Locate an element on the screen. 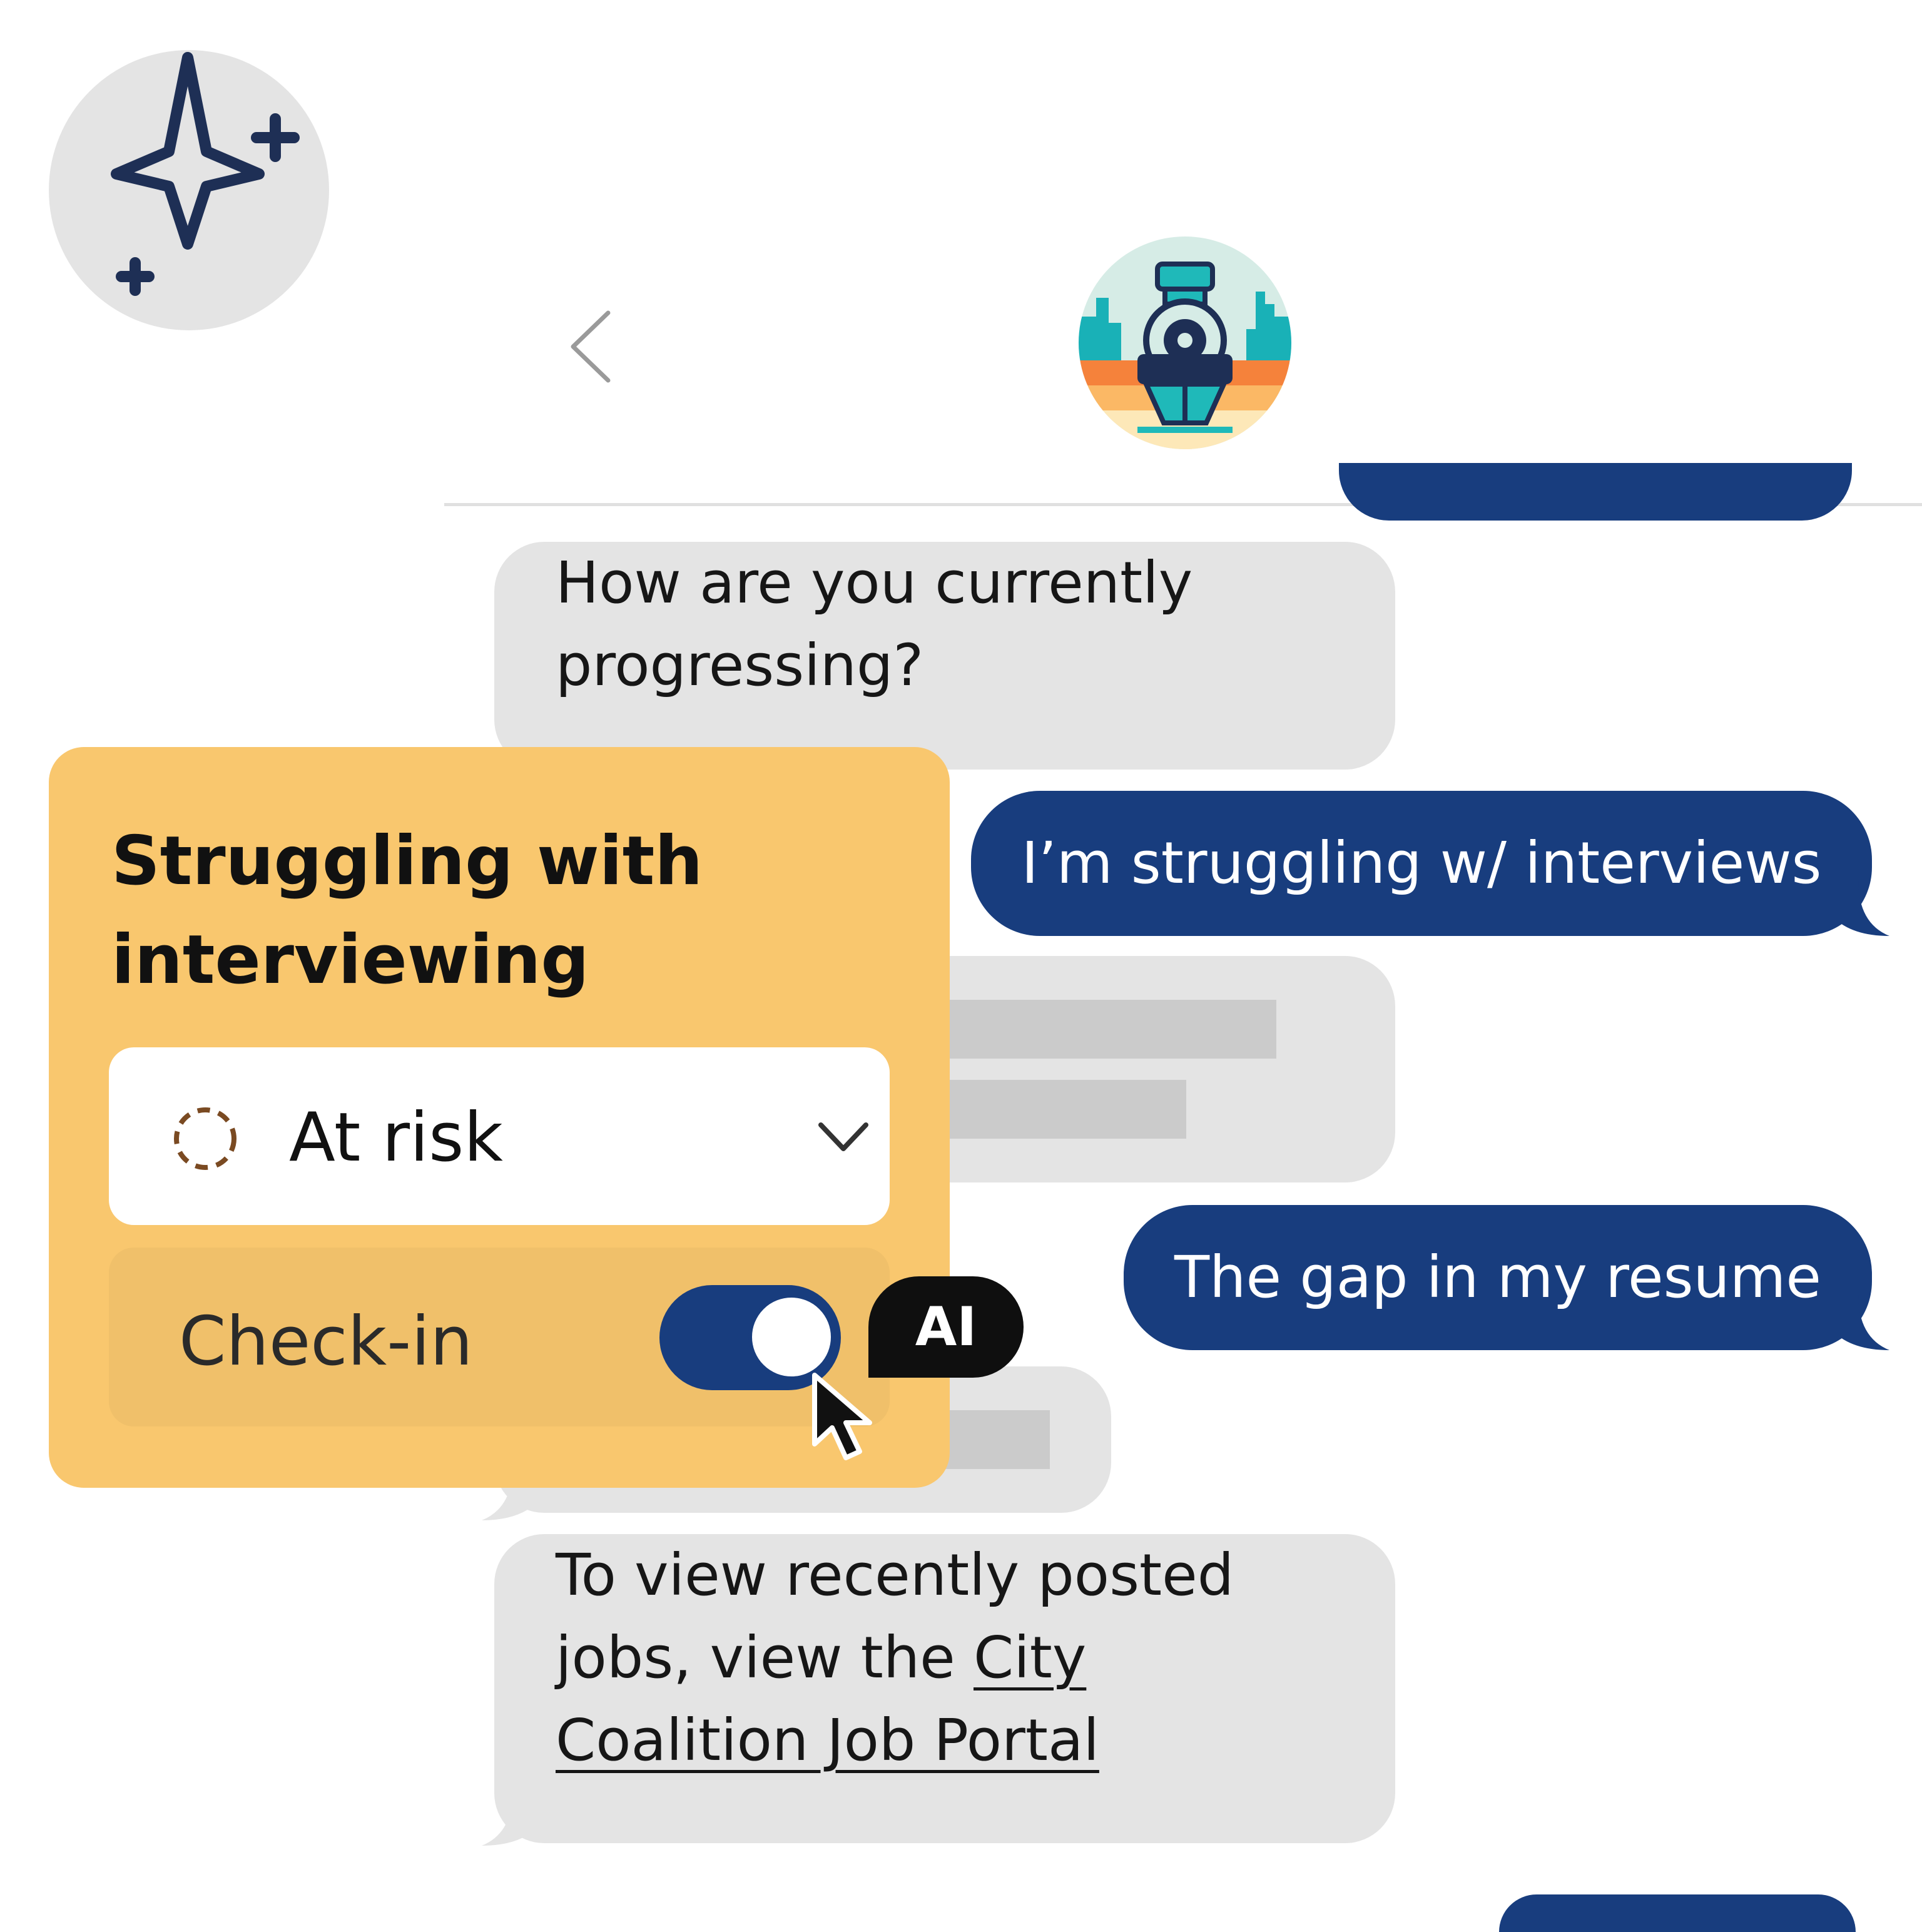 Image resolution: width=1922 pixels, height=1932 pixels. message-outgoing: I’m struggling w/ interviews is located at coordinates (1421, 863).